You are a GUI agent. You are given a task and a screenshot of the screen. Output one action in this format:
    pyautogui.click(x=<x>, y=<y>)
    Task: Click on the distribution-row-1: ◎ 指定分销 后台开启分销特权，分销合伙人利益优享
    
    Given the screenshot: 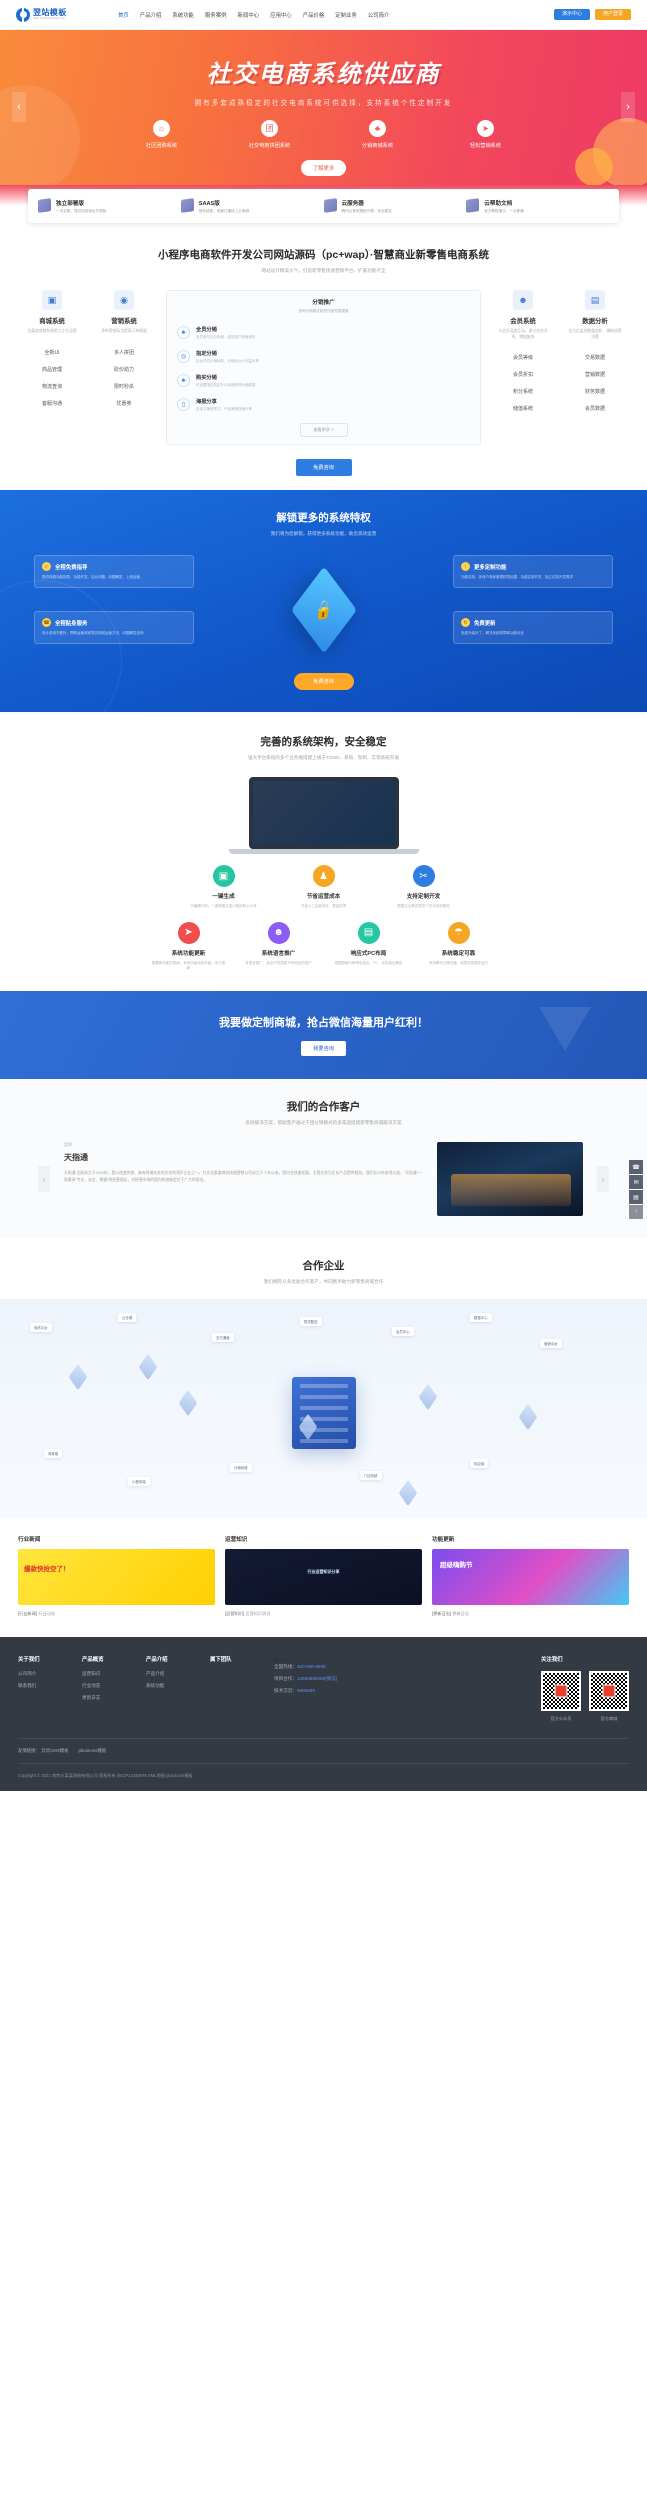 What is the action you would take?
    pyautogui.click(x=323, y=357)
    